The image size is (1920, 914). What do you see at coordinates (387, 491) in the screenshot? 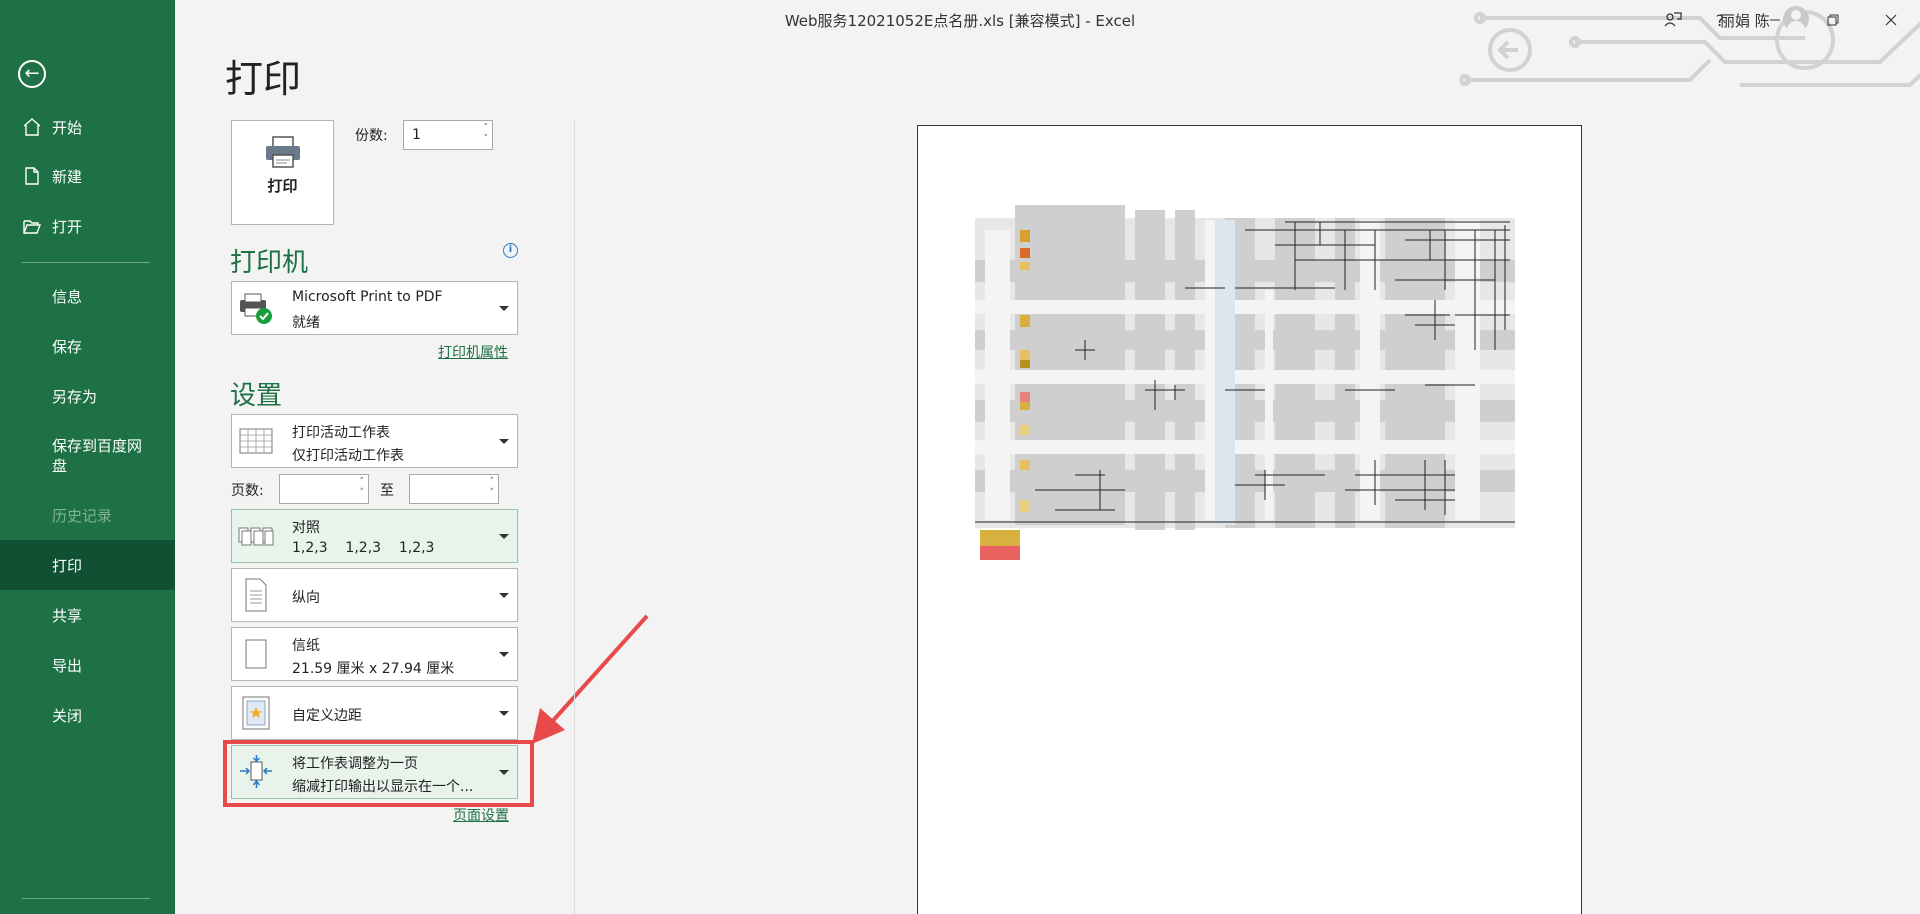
I see `to-label: 至` at bounding box center [387, 491].